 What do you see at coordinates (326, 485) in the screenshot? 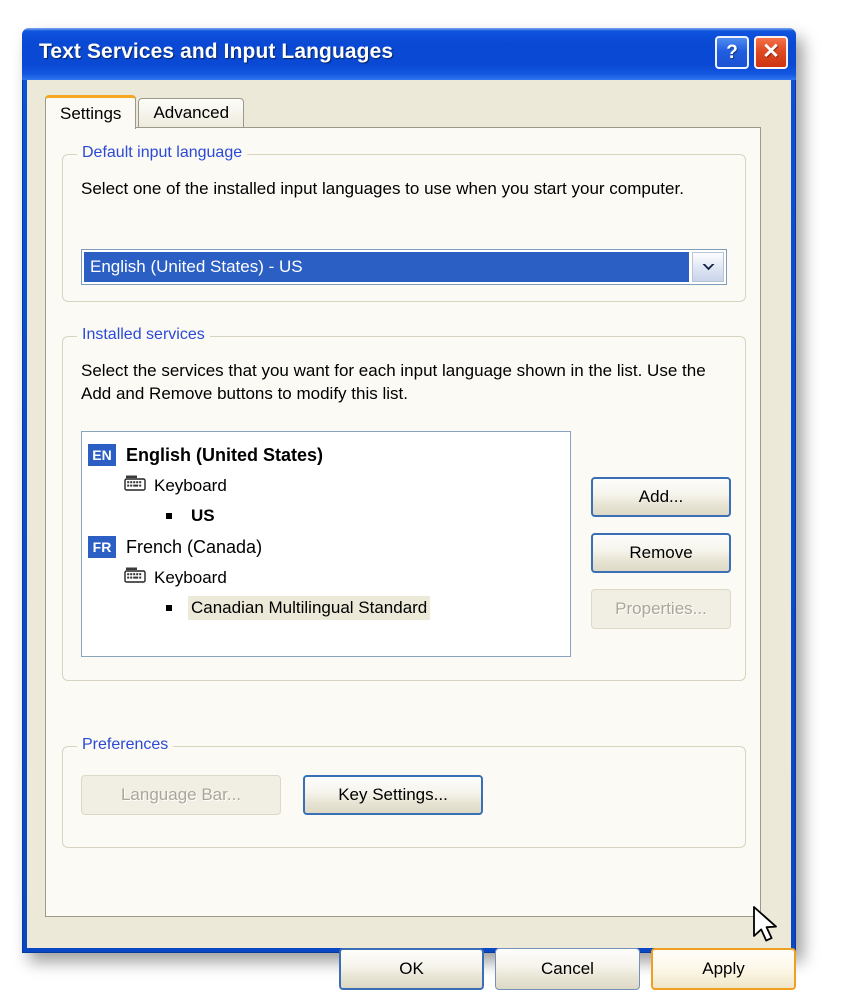
I see `list-item-keyboard-english: Keyboard` at bounding box center [326, 485].